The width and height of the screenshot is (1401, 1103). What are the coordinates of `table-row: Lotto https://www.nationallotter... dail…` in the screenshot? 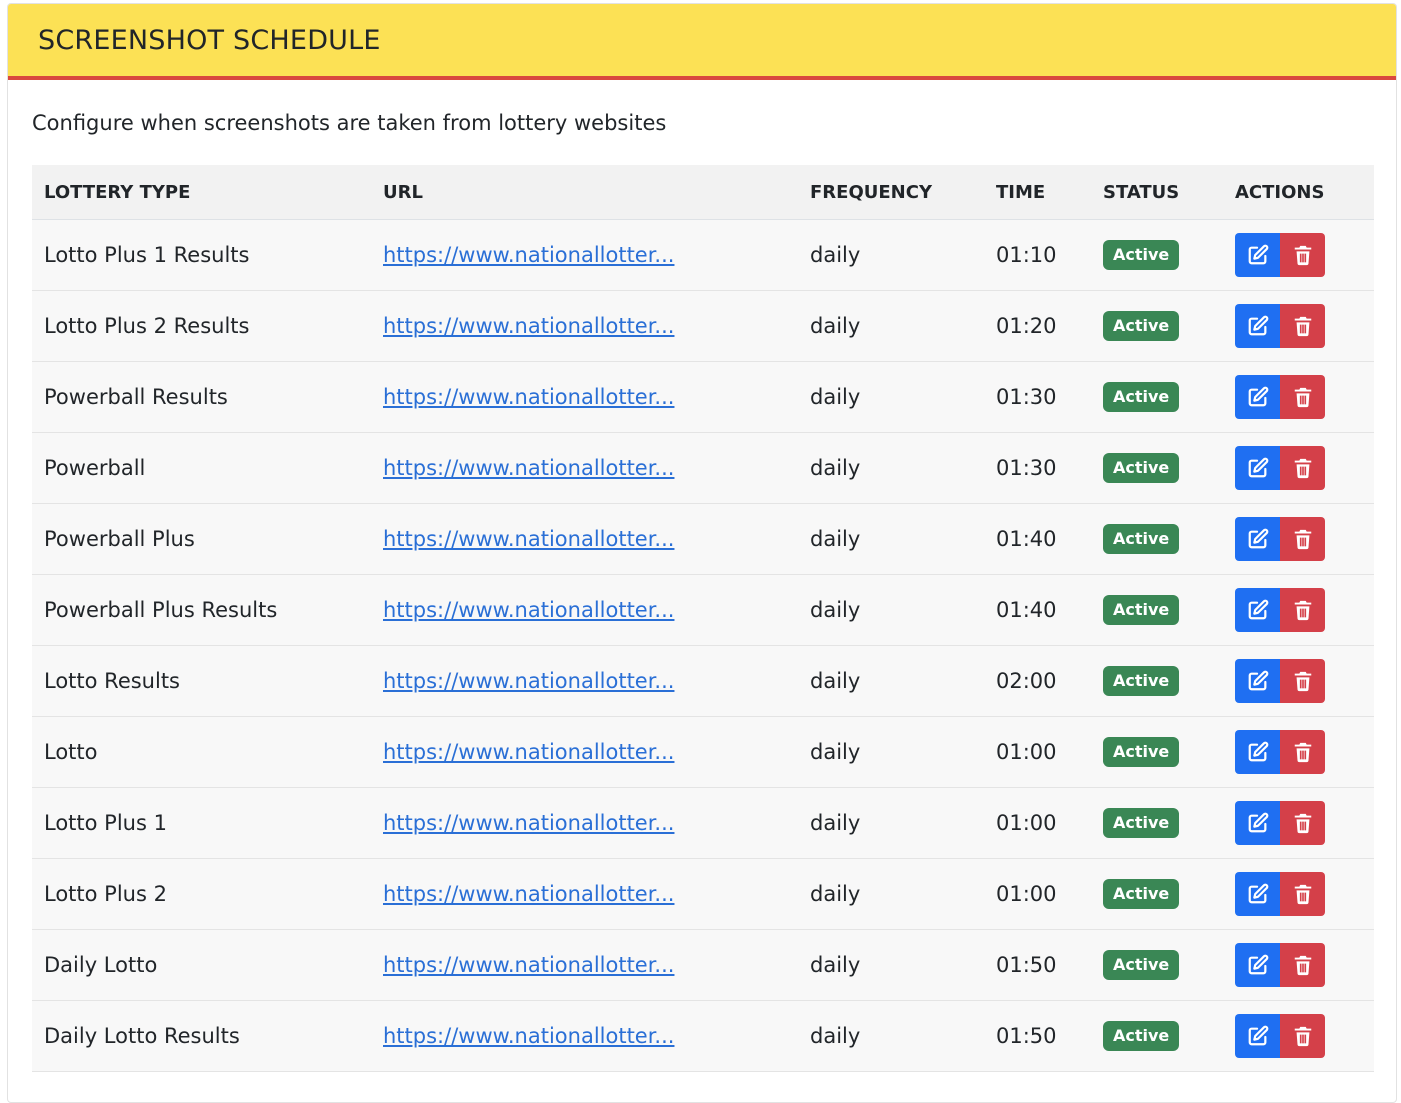 It's located at (703, 752).